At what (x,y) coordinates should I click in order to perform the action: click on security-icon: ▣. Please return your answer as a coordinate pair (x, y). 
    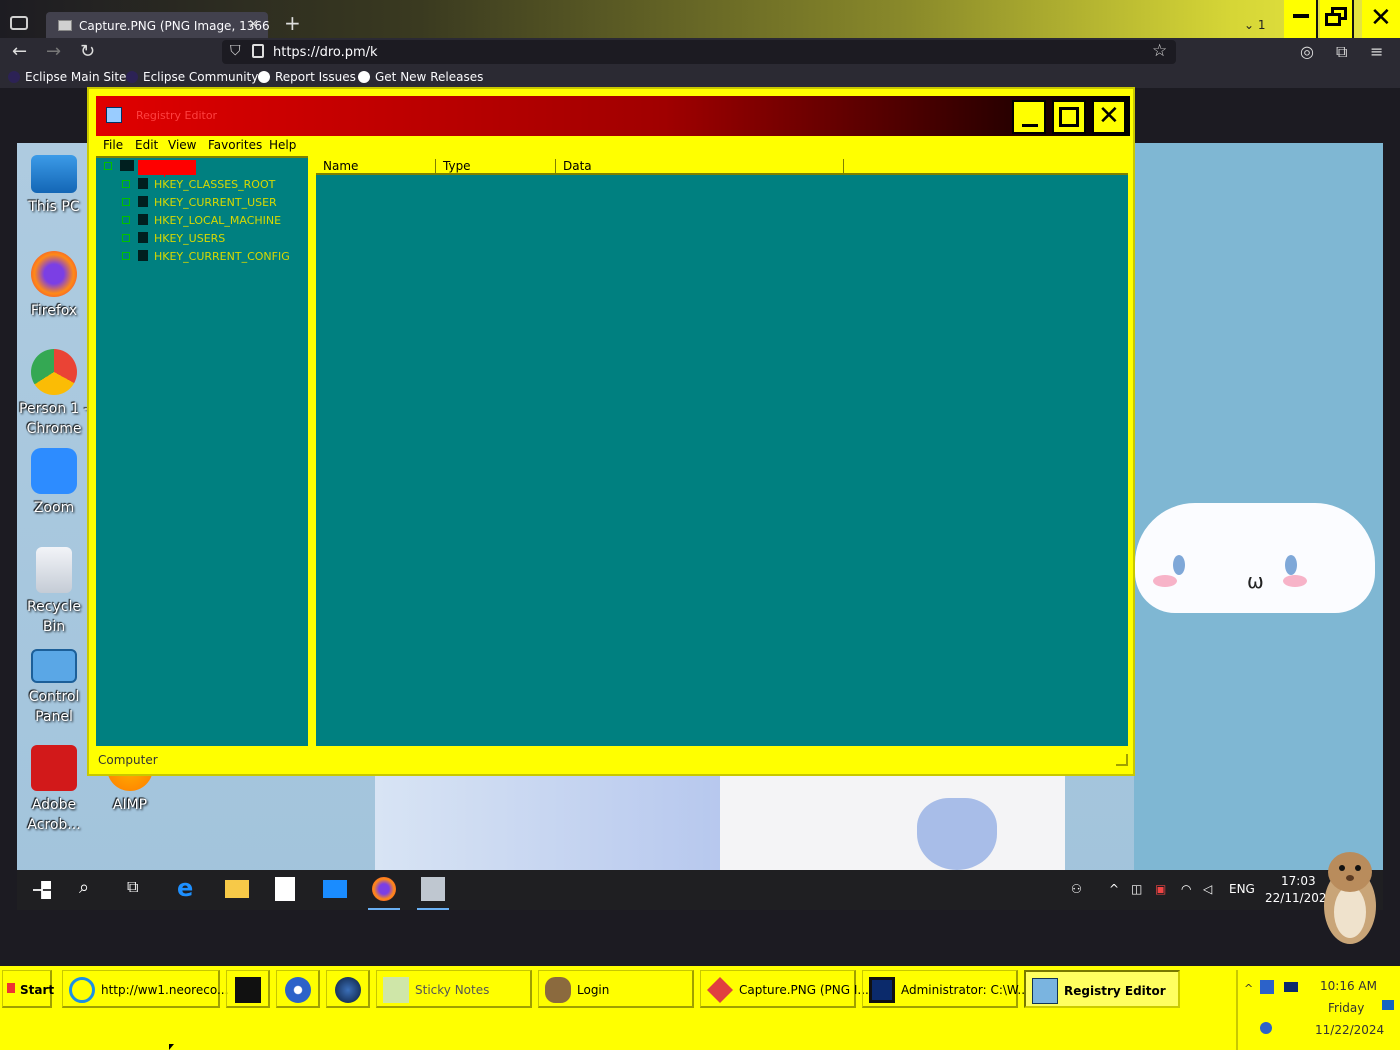
    Looking at the image, I should click on (1160, 889).